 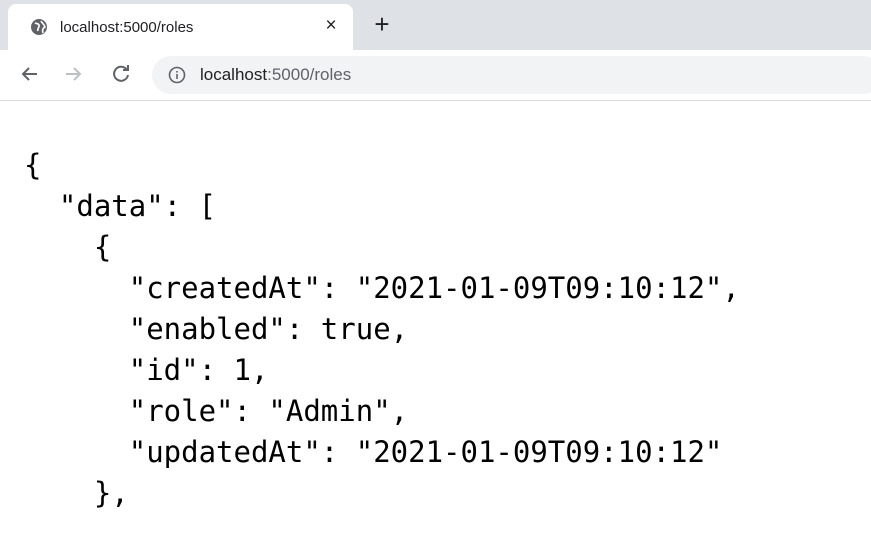 I want to click on address-bar: localhost:5000/roles, so click(x=511, y=75).